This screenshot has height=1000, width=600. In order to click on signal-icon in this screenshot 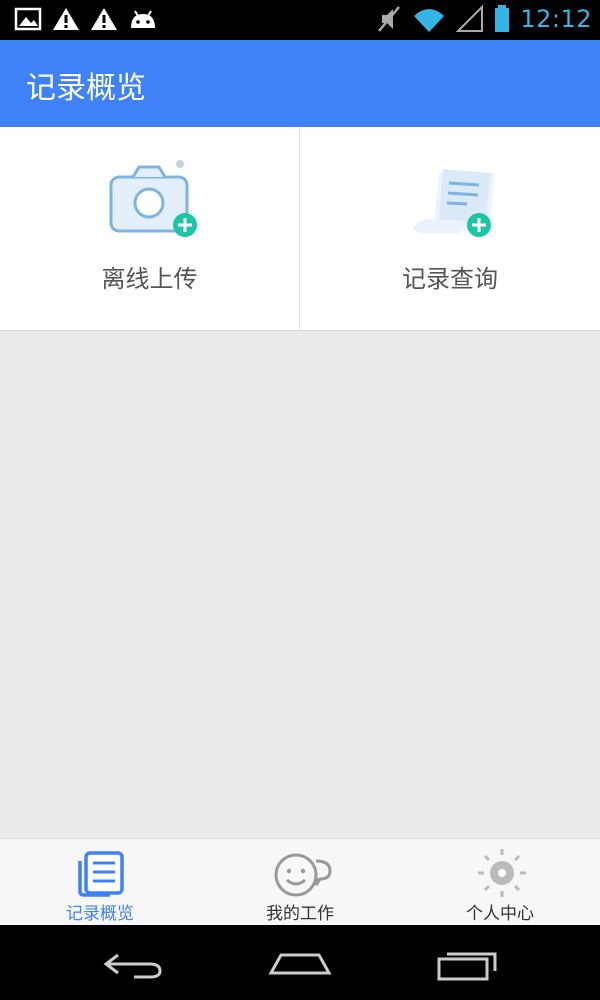, I will do `click(470, 18)`.